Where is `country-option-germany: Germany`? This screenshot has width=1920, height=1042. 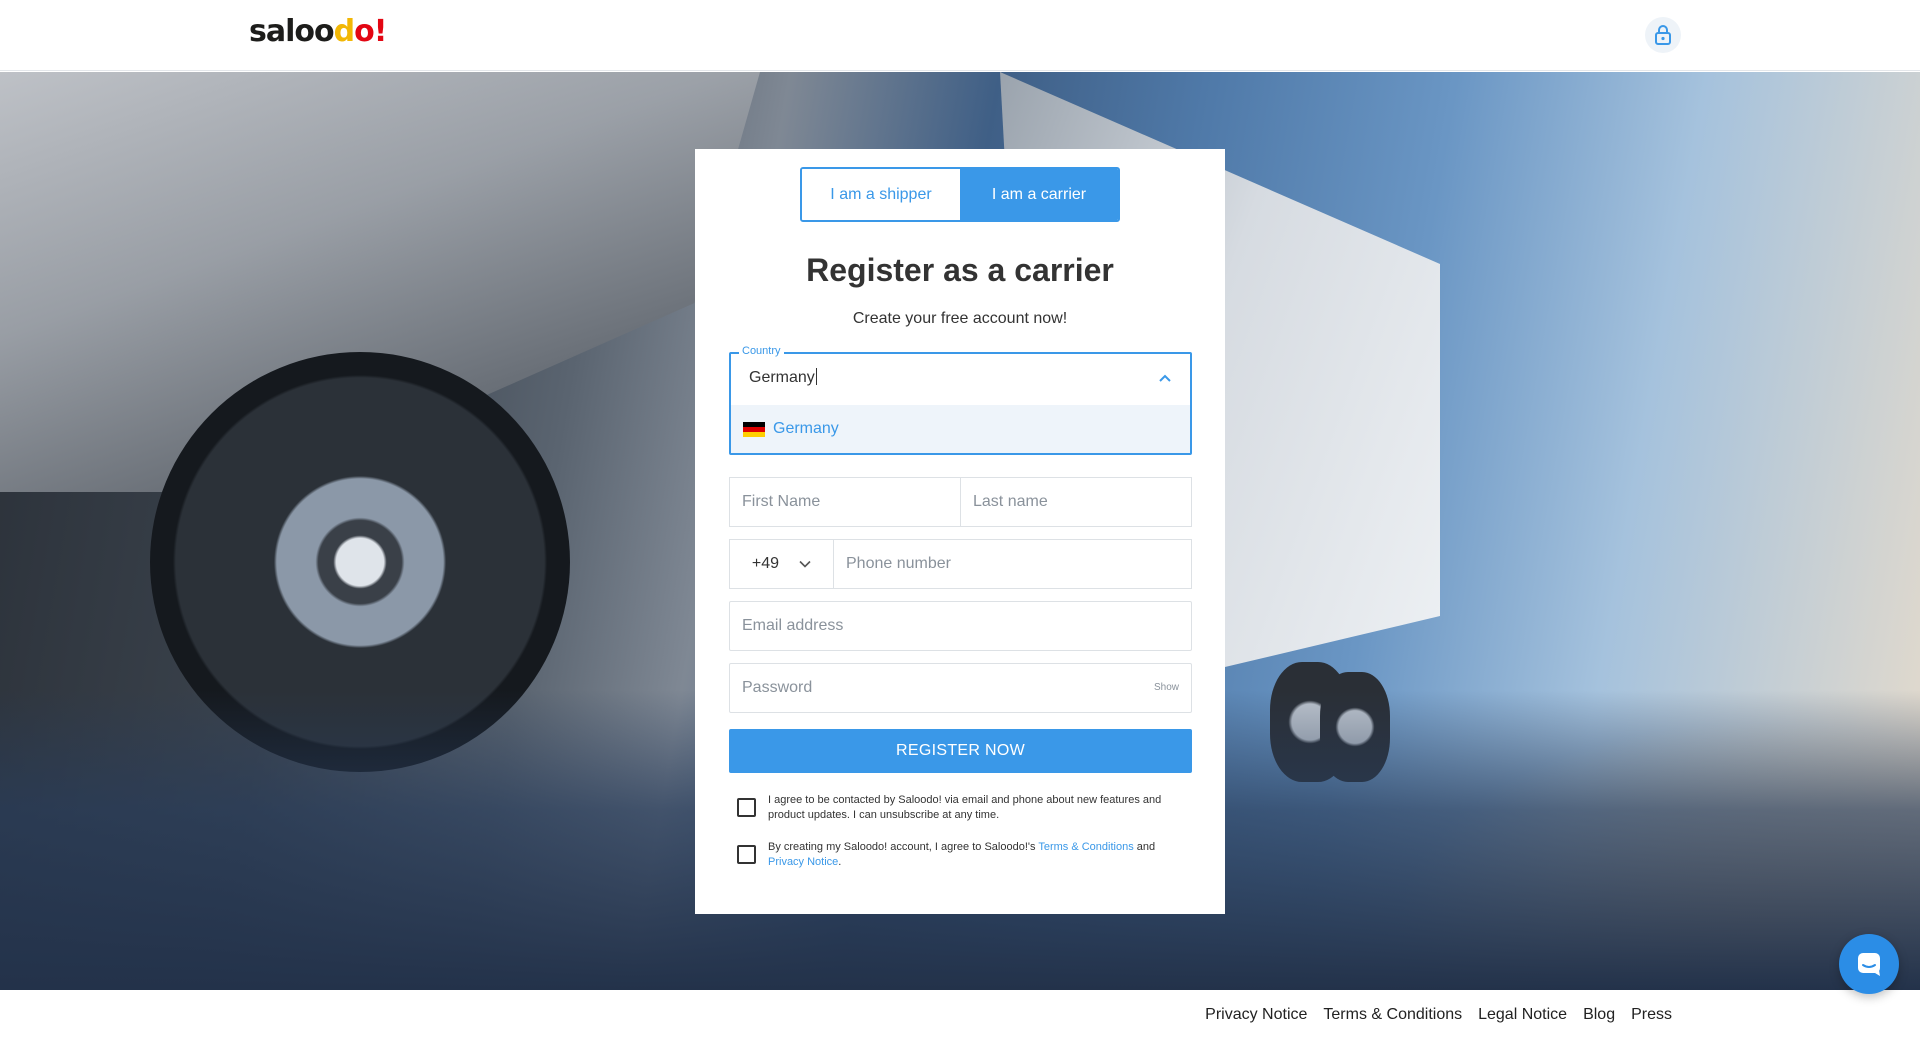 country-option-germany: Germany is located at coordinates (960, 429).